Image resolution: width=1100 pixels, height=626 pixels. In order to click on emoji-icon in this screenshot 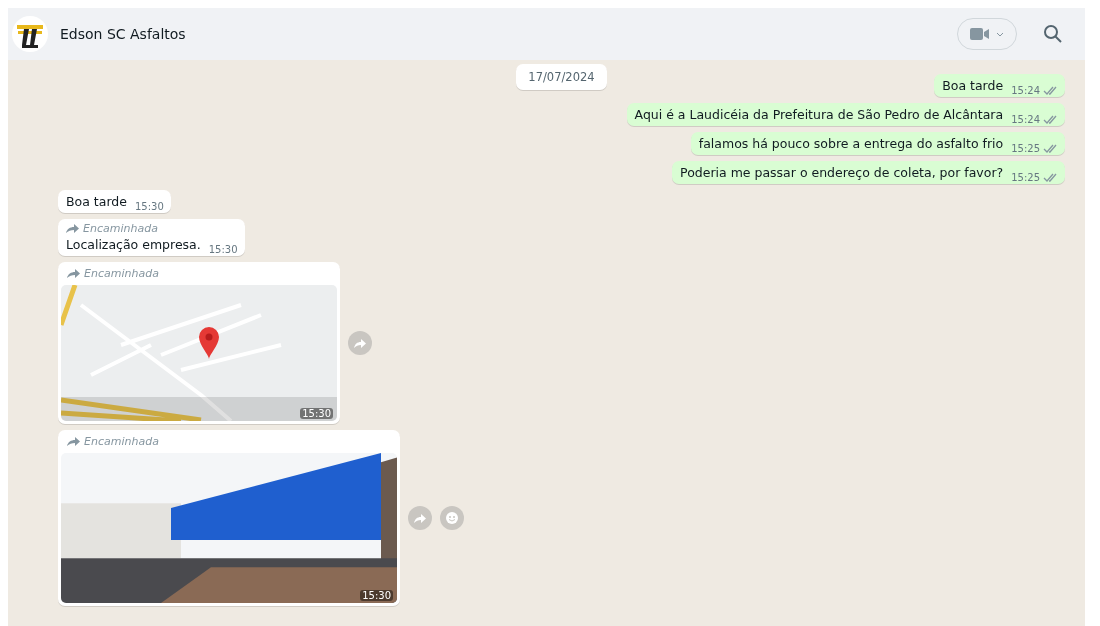, I will do `click(452, 518)`.